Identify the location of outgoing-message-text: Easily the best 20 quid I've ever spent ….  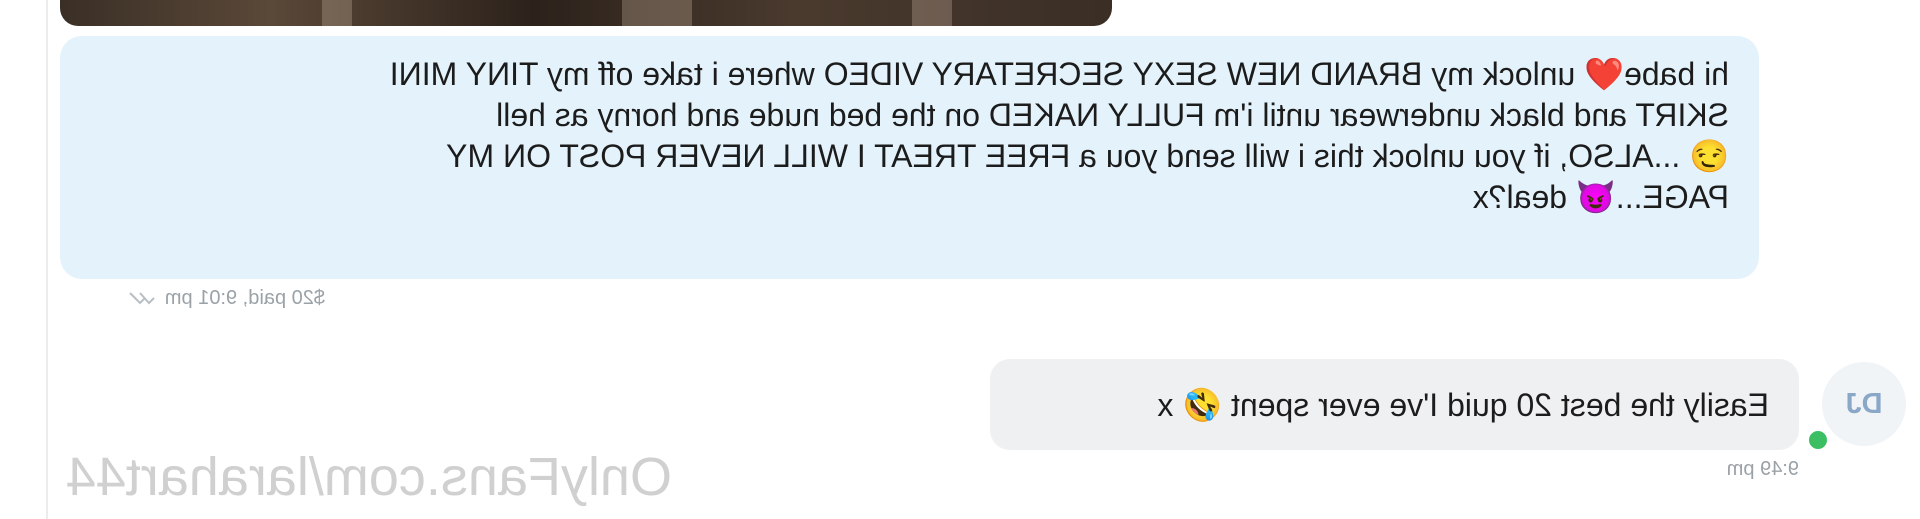
(1463, 404).